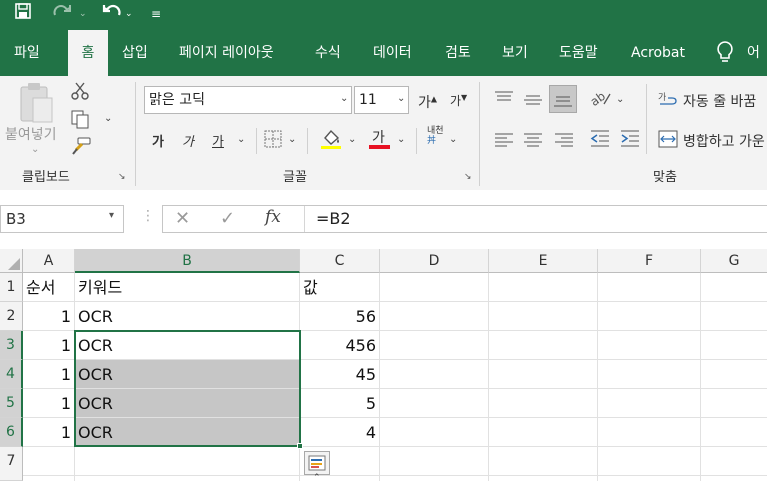 This screenshot has width=767, height=483. Describe the element at coordinates (11, 403) in the screenshot. I see `row-header-5: 5` at that location.